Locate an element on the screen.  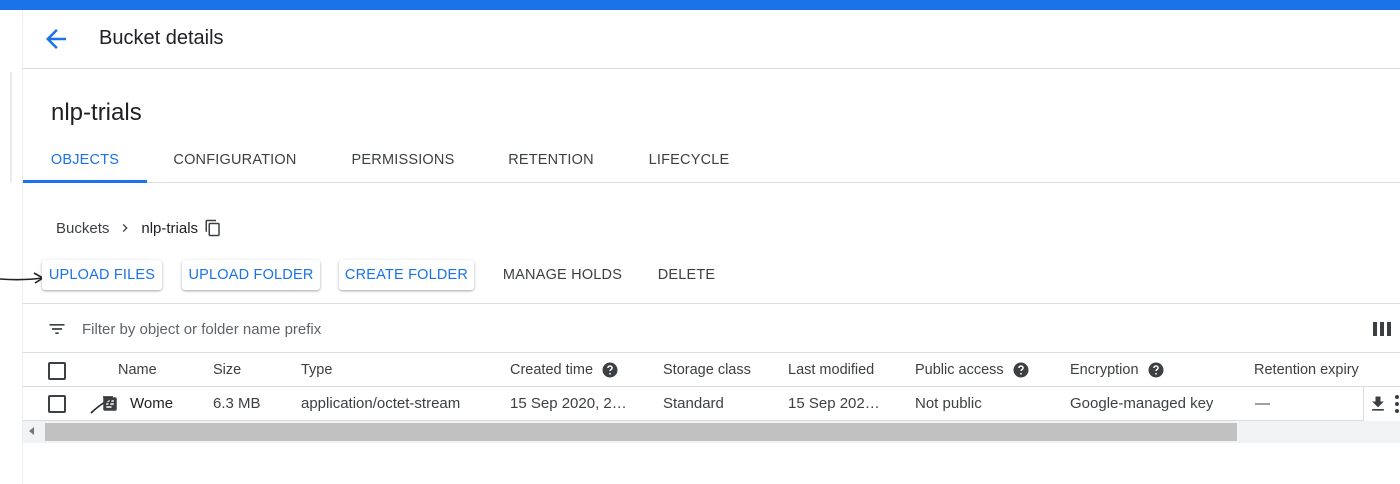
column-header-type: Type is located at coordinates (316, 370).